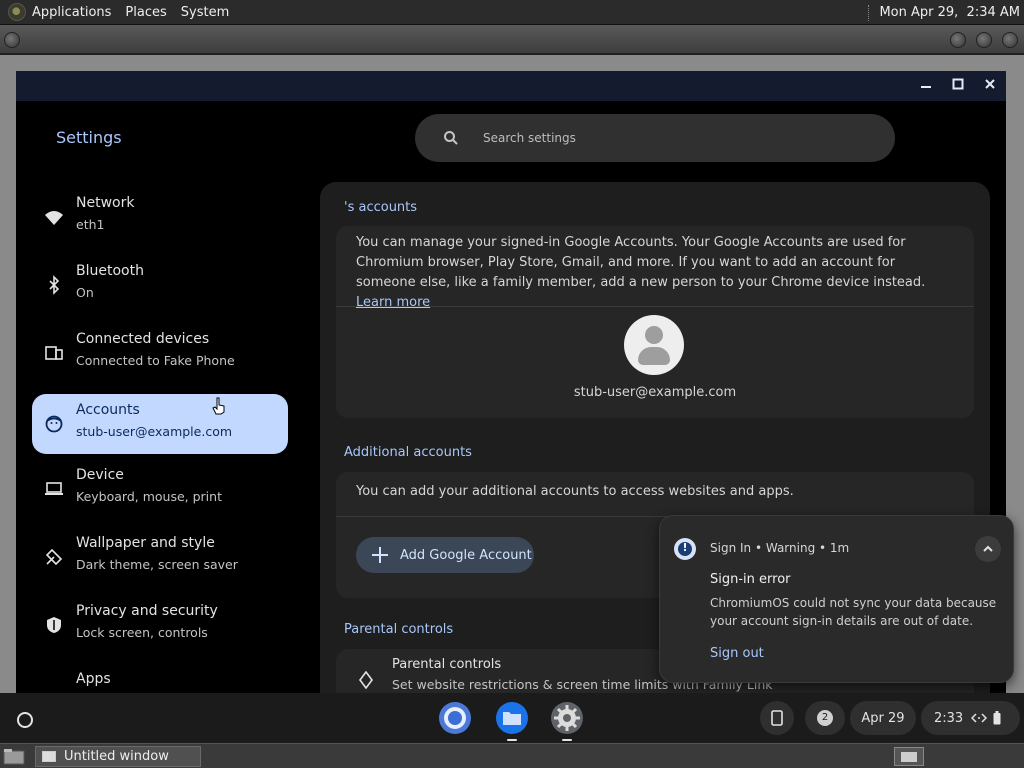 The height and width of the screenshot is (768, 1024). Describe the element at coordinates (990, 86) in the screenshot. I see `close-icon` at that location.